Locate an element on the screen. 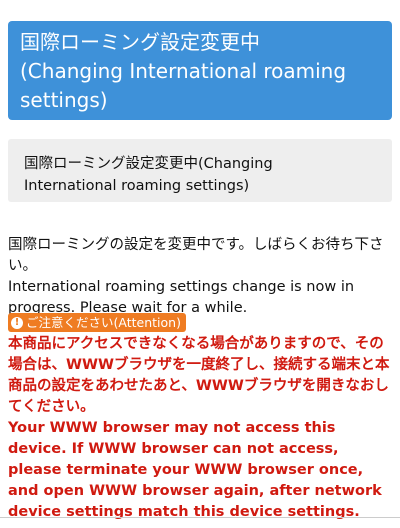  section-heading-line-2: International roaming settings) is located at coordinates (137, 186).